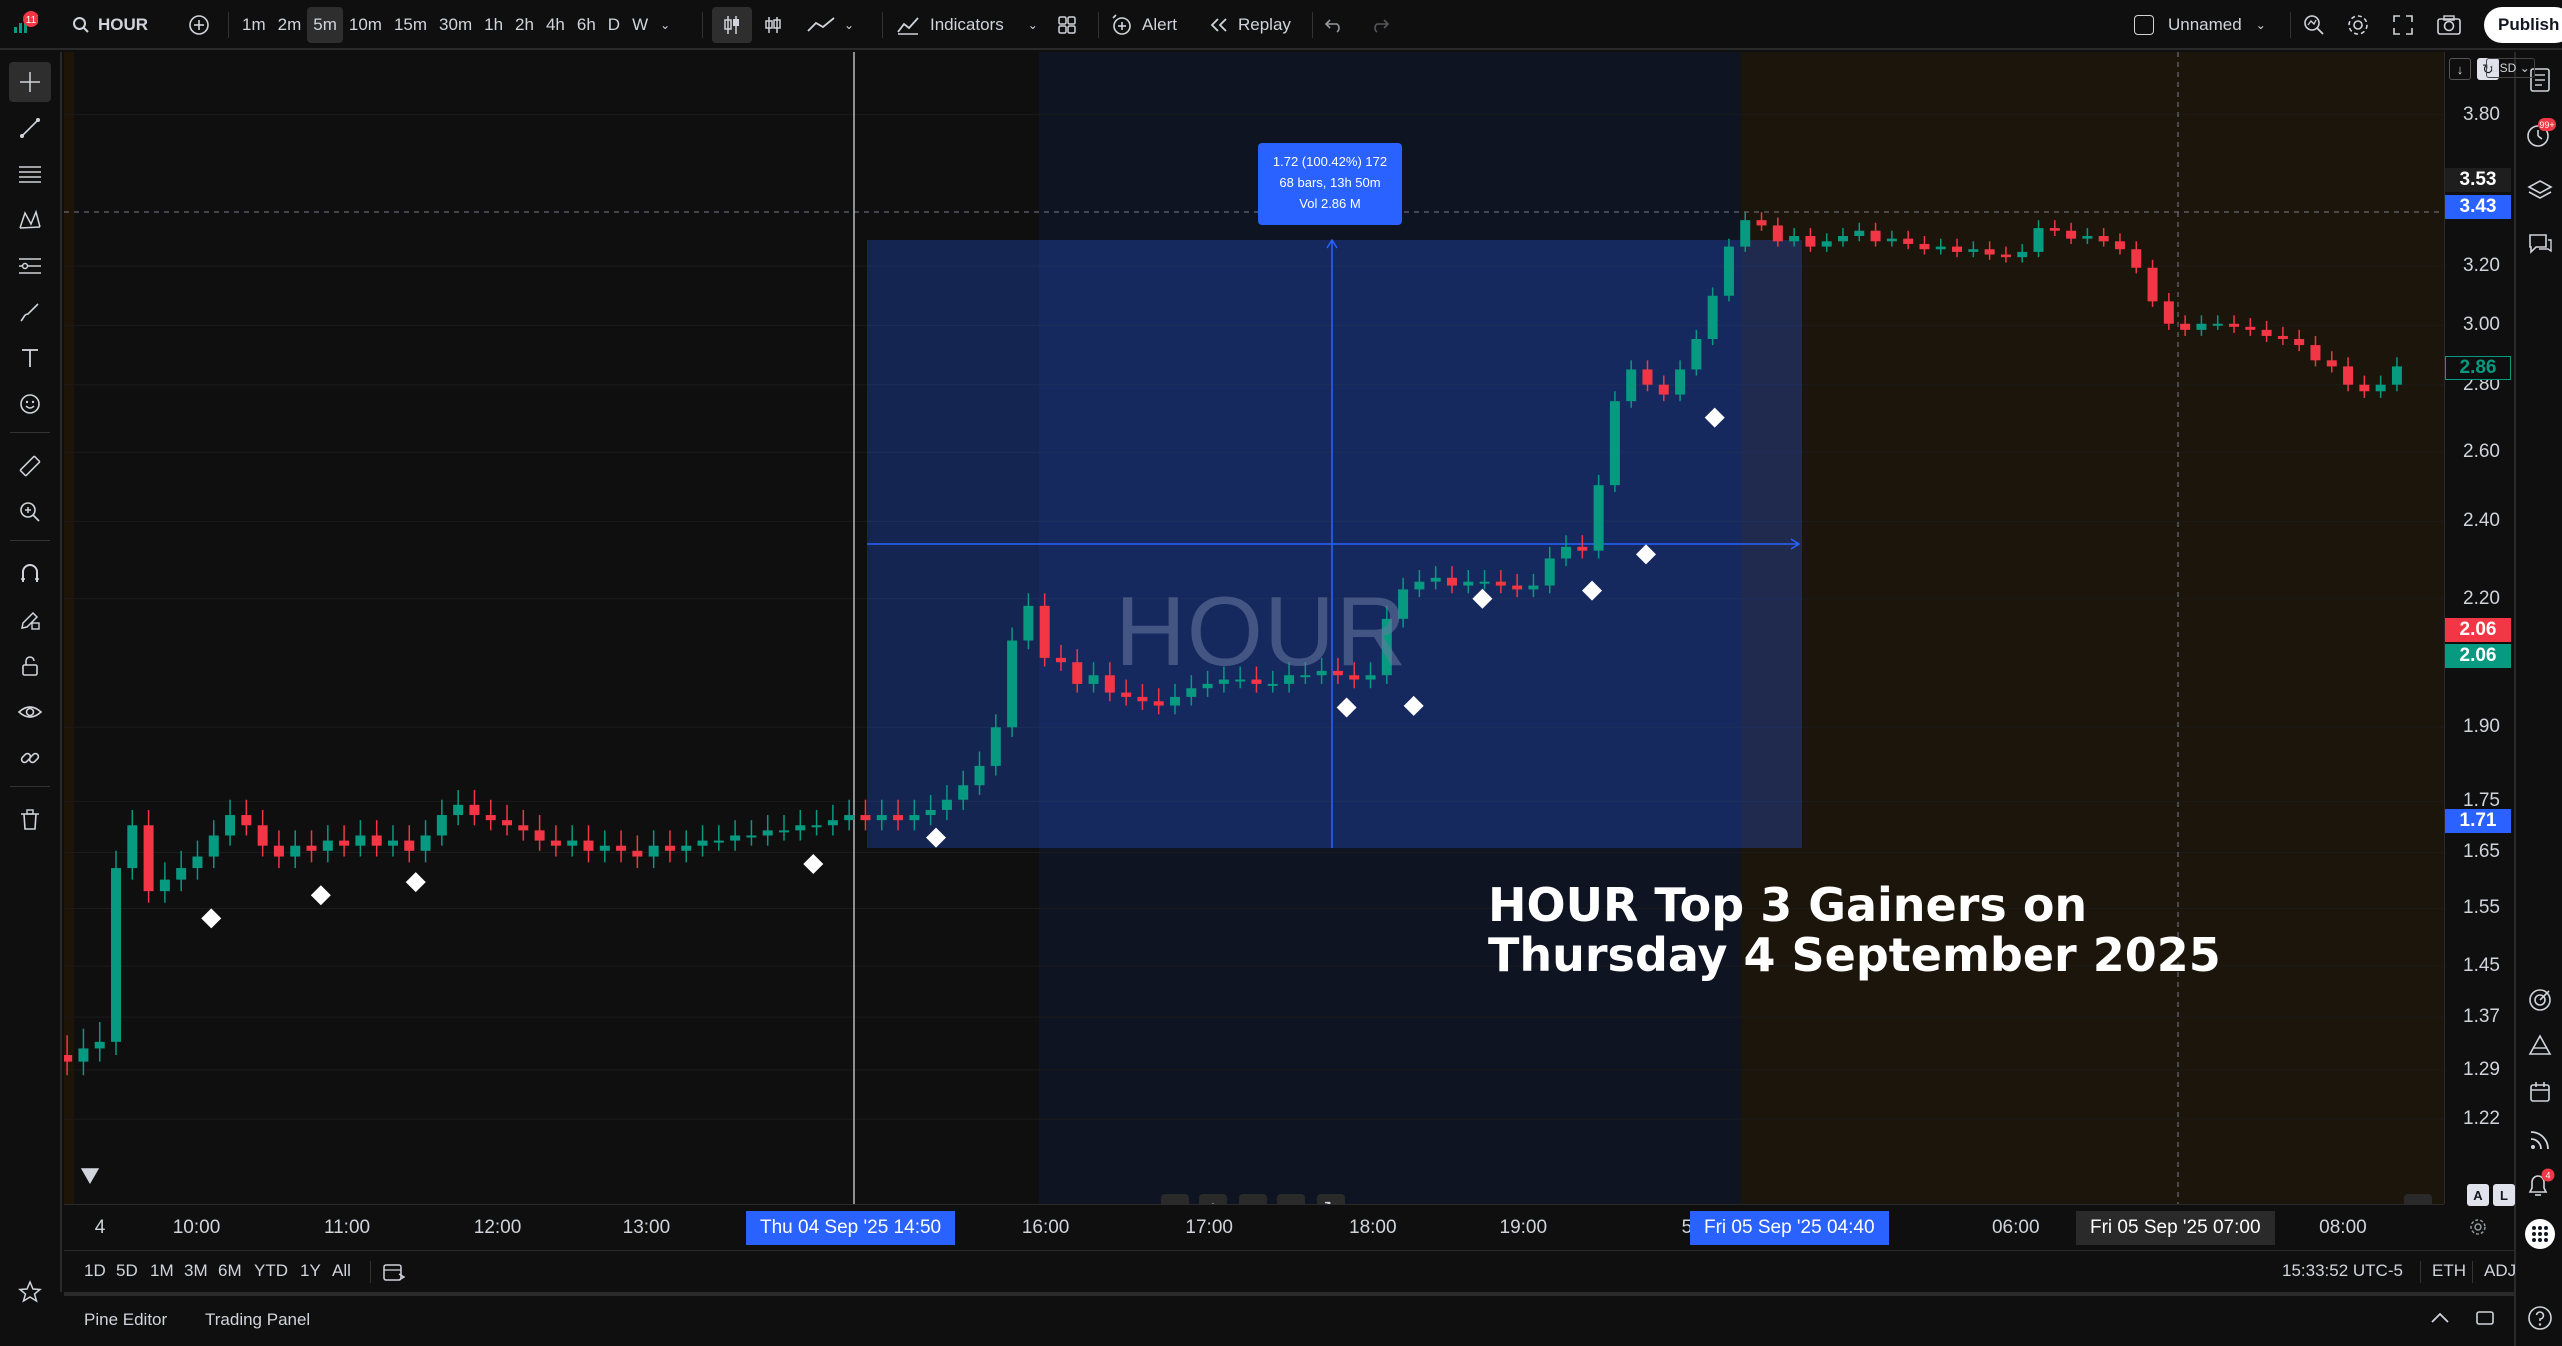 The width and height of the screenshot is (2562, 1346). Describe the element at coordinates (2460, 69) in the screenshot. I see `download-arrow-icon: ↓` at that location.